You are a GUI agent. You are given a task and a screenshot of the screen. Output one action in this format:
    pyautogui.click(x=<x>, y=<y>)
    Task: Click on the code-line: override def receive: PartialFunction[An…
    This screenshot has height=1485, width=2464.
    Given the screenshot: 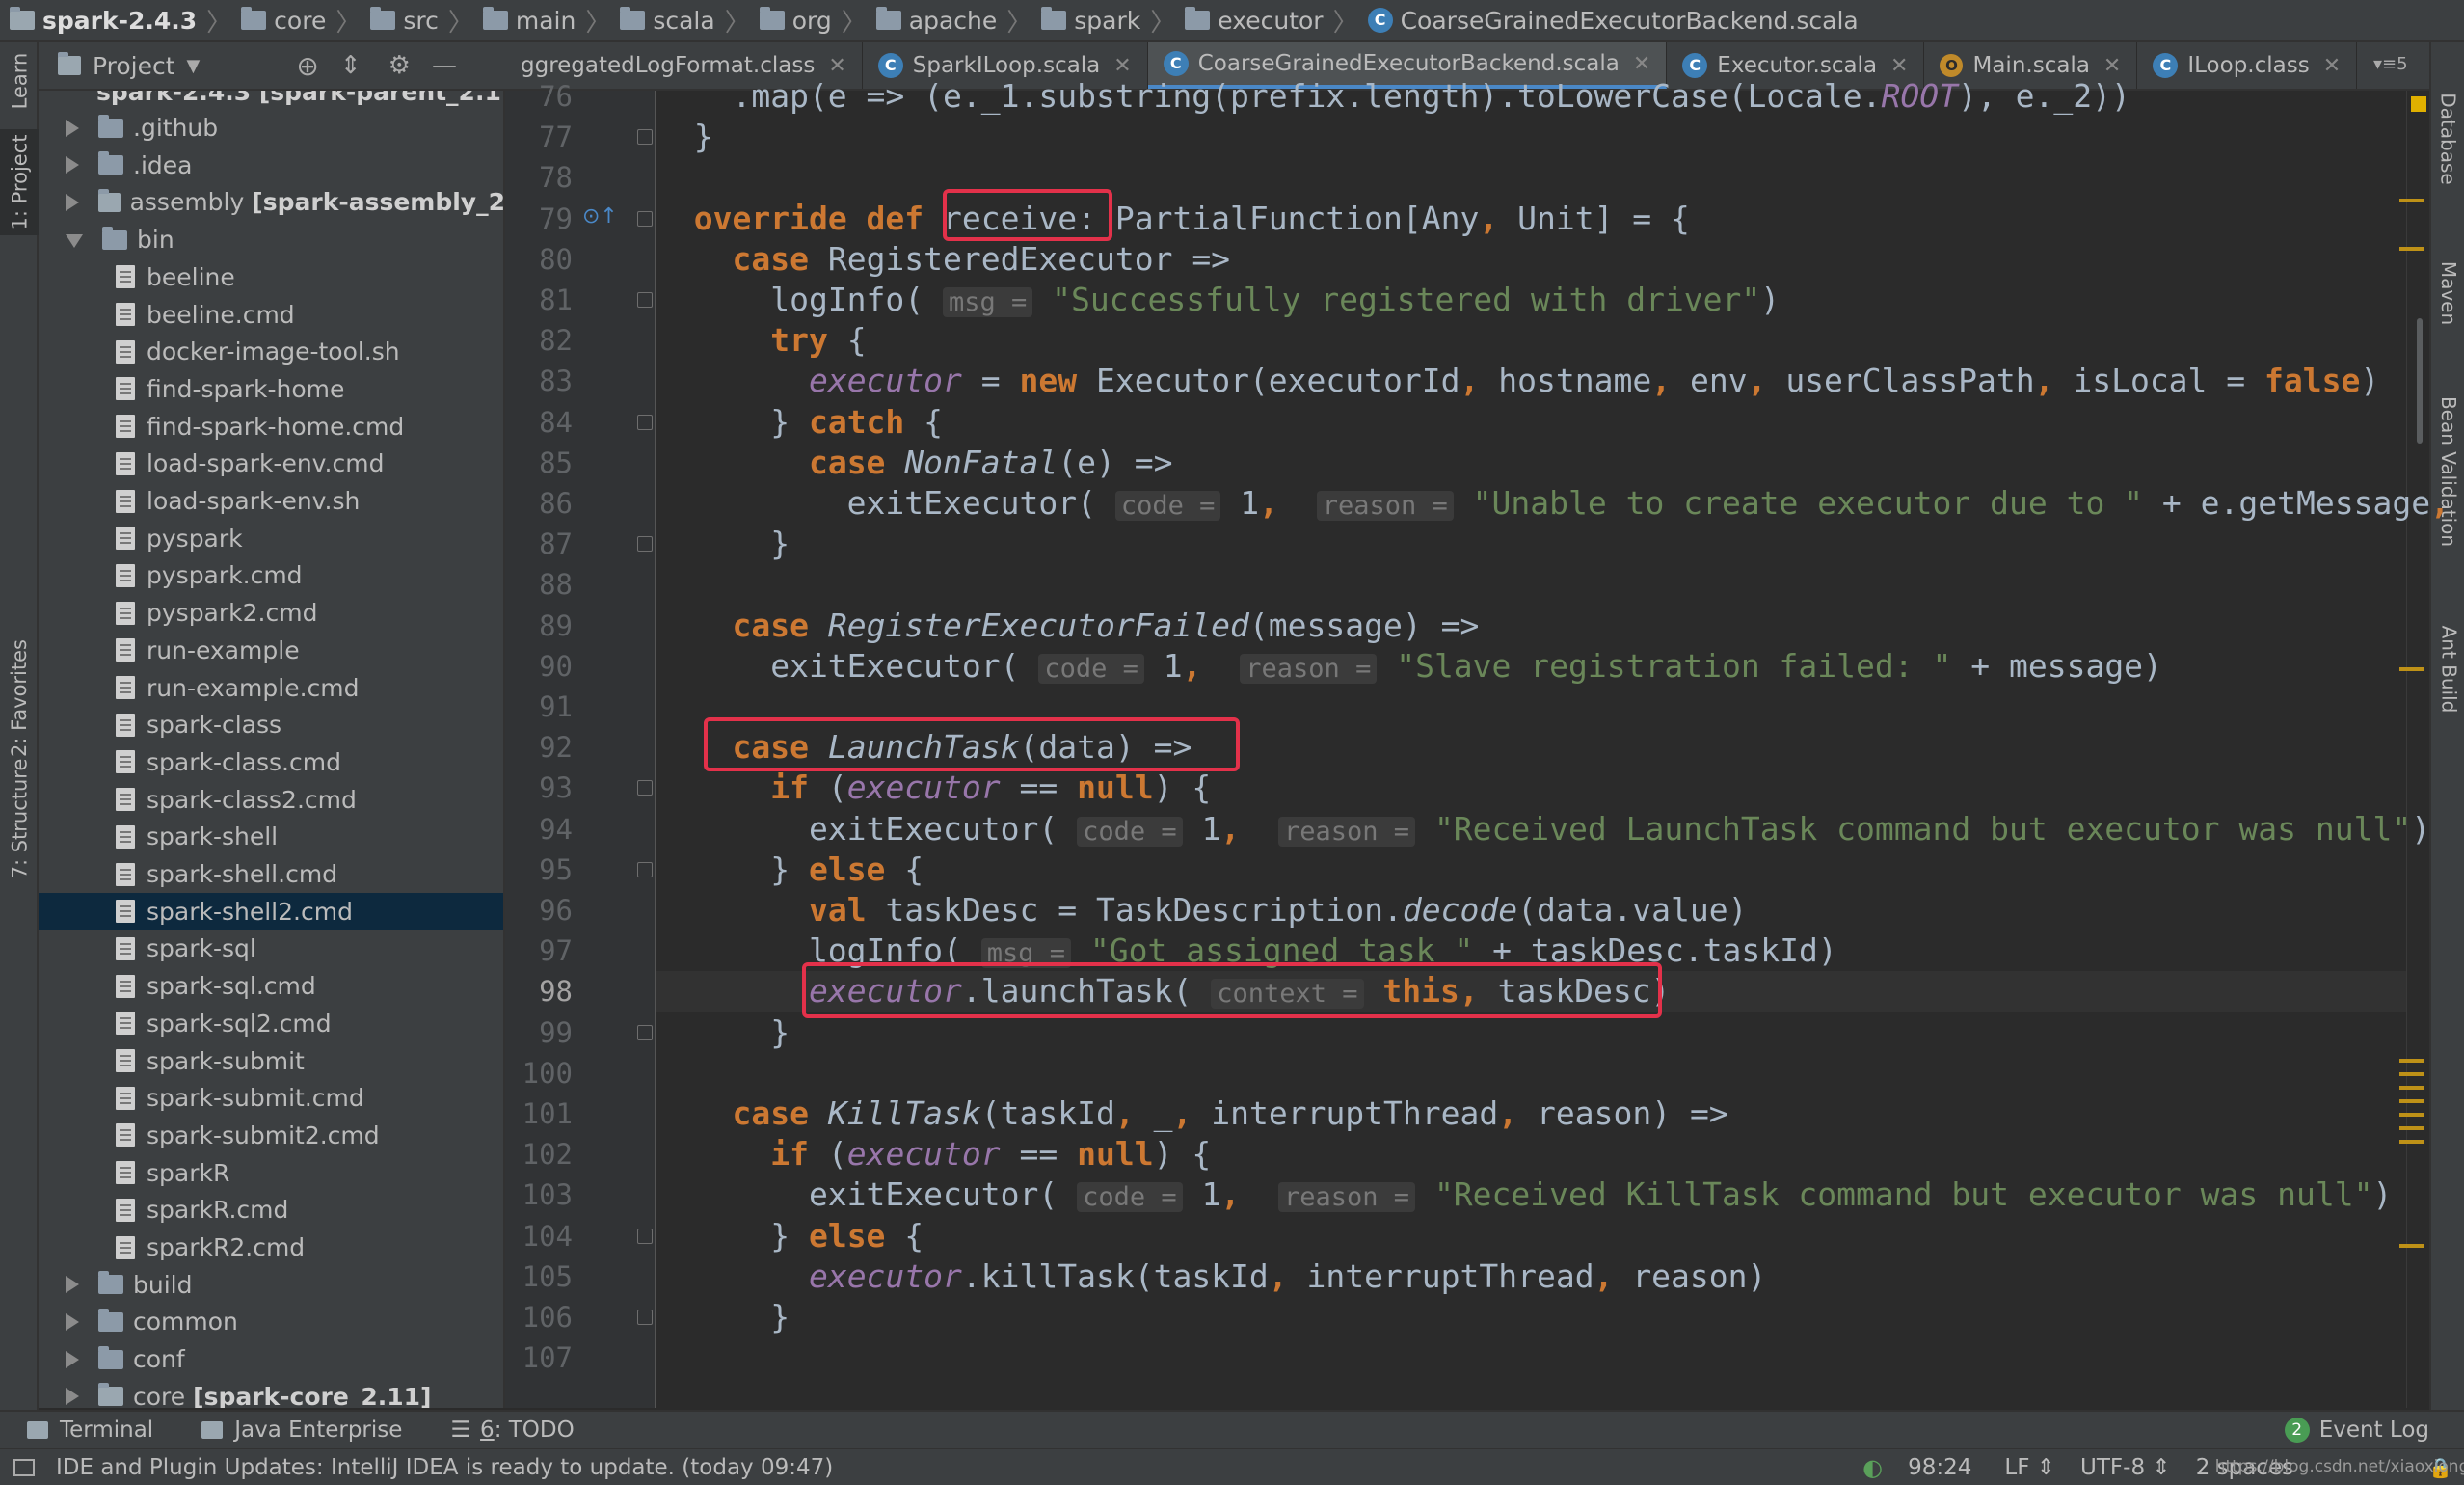 What is the action you would take?
    pyautogui.click(x=1531, y=219)
    